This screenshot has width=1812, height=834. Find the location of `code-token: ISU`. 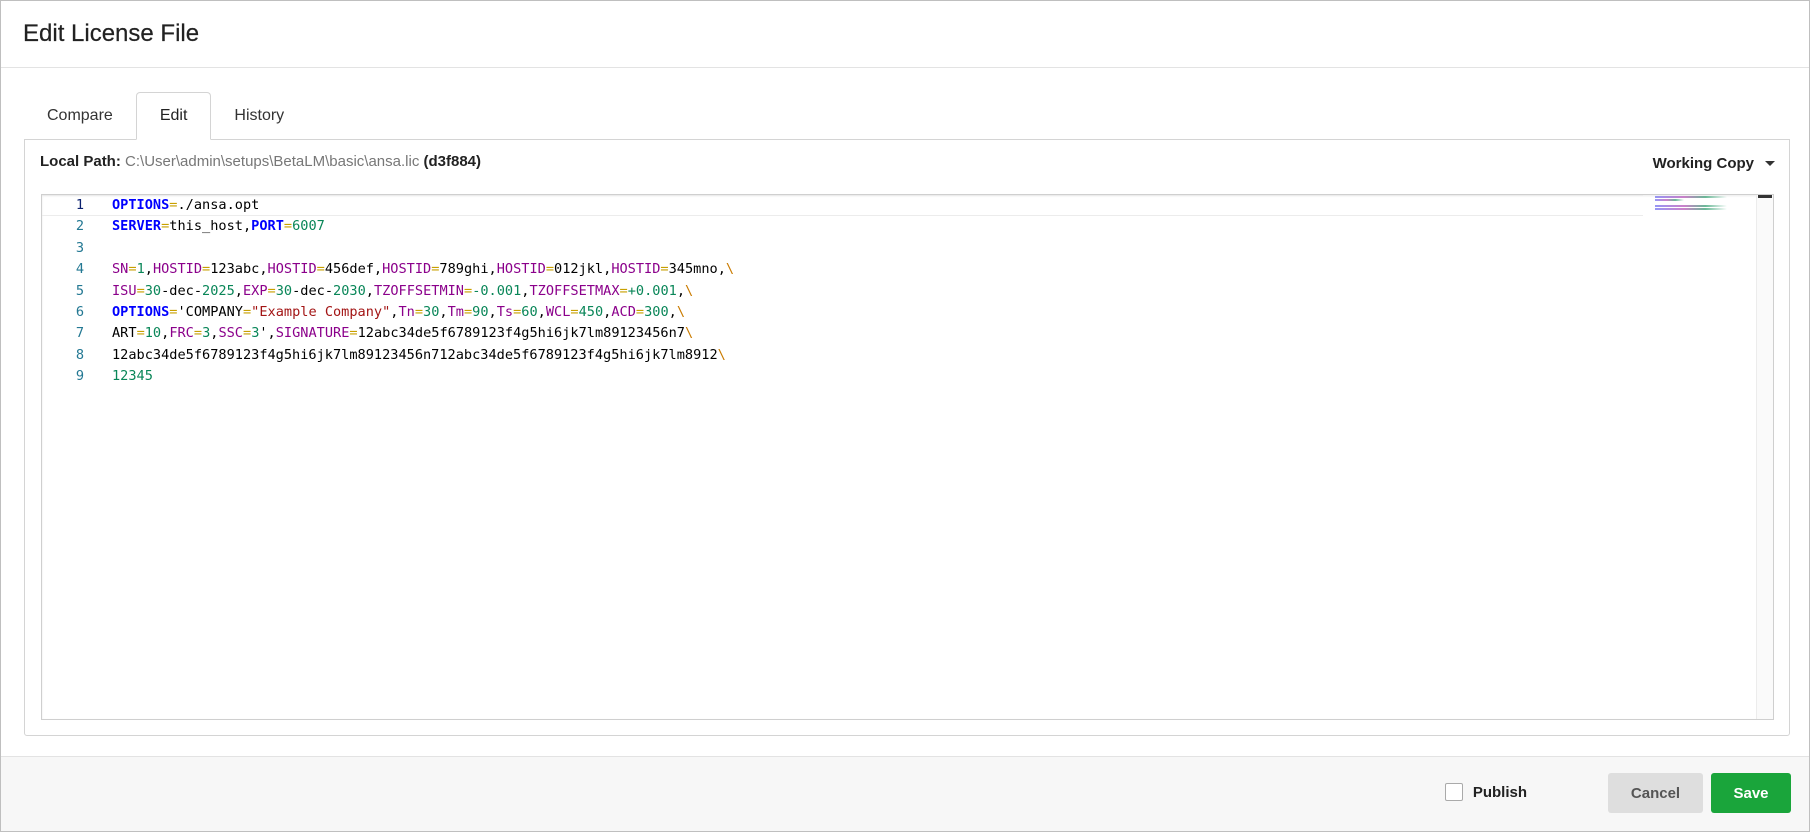

code-token: ISU is located at coordinates (124, 290).